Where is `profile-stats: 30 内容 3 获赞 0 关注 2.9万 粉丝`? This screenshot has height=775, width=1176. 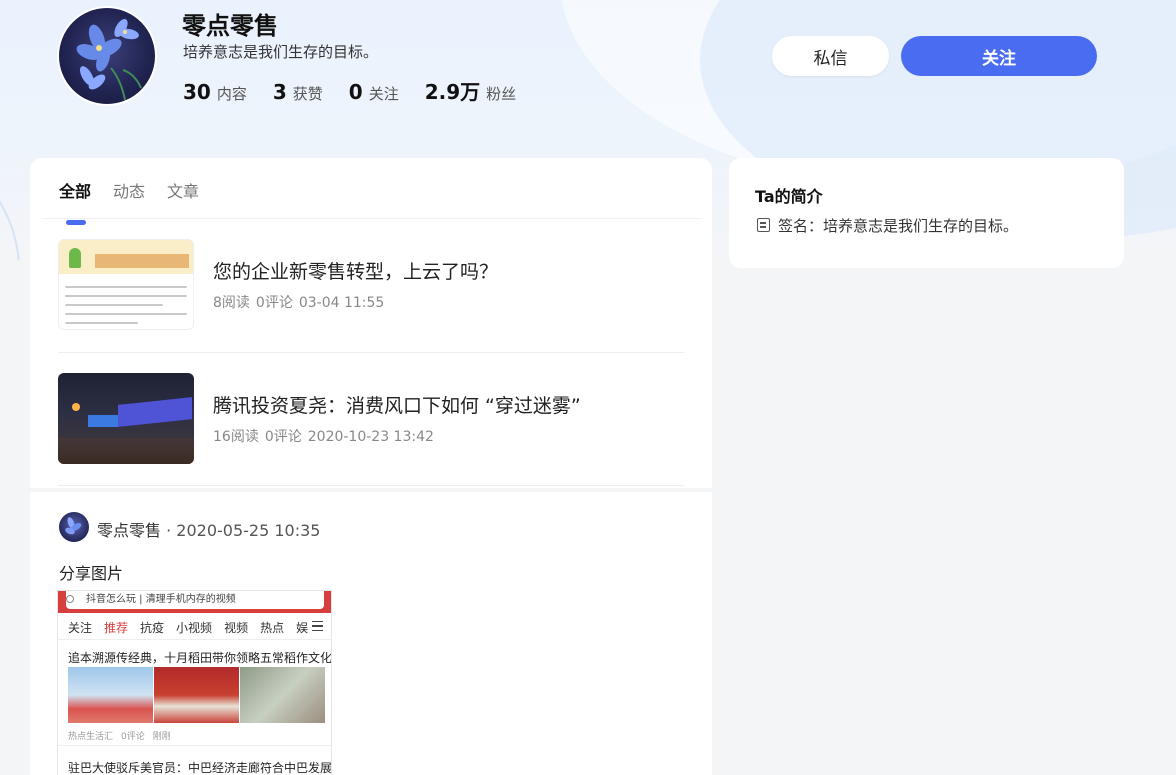
profile-stats: 30 内容 3 获赞 0 关注 2.9万 粉丝 is located at coordinates (362, 90).